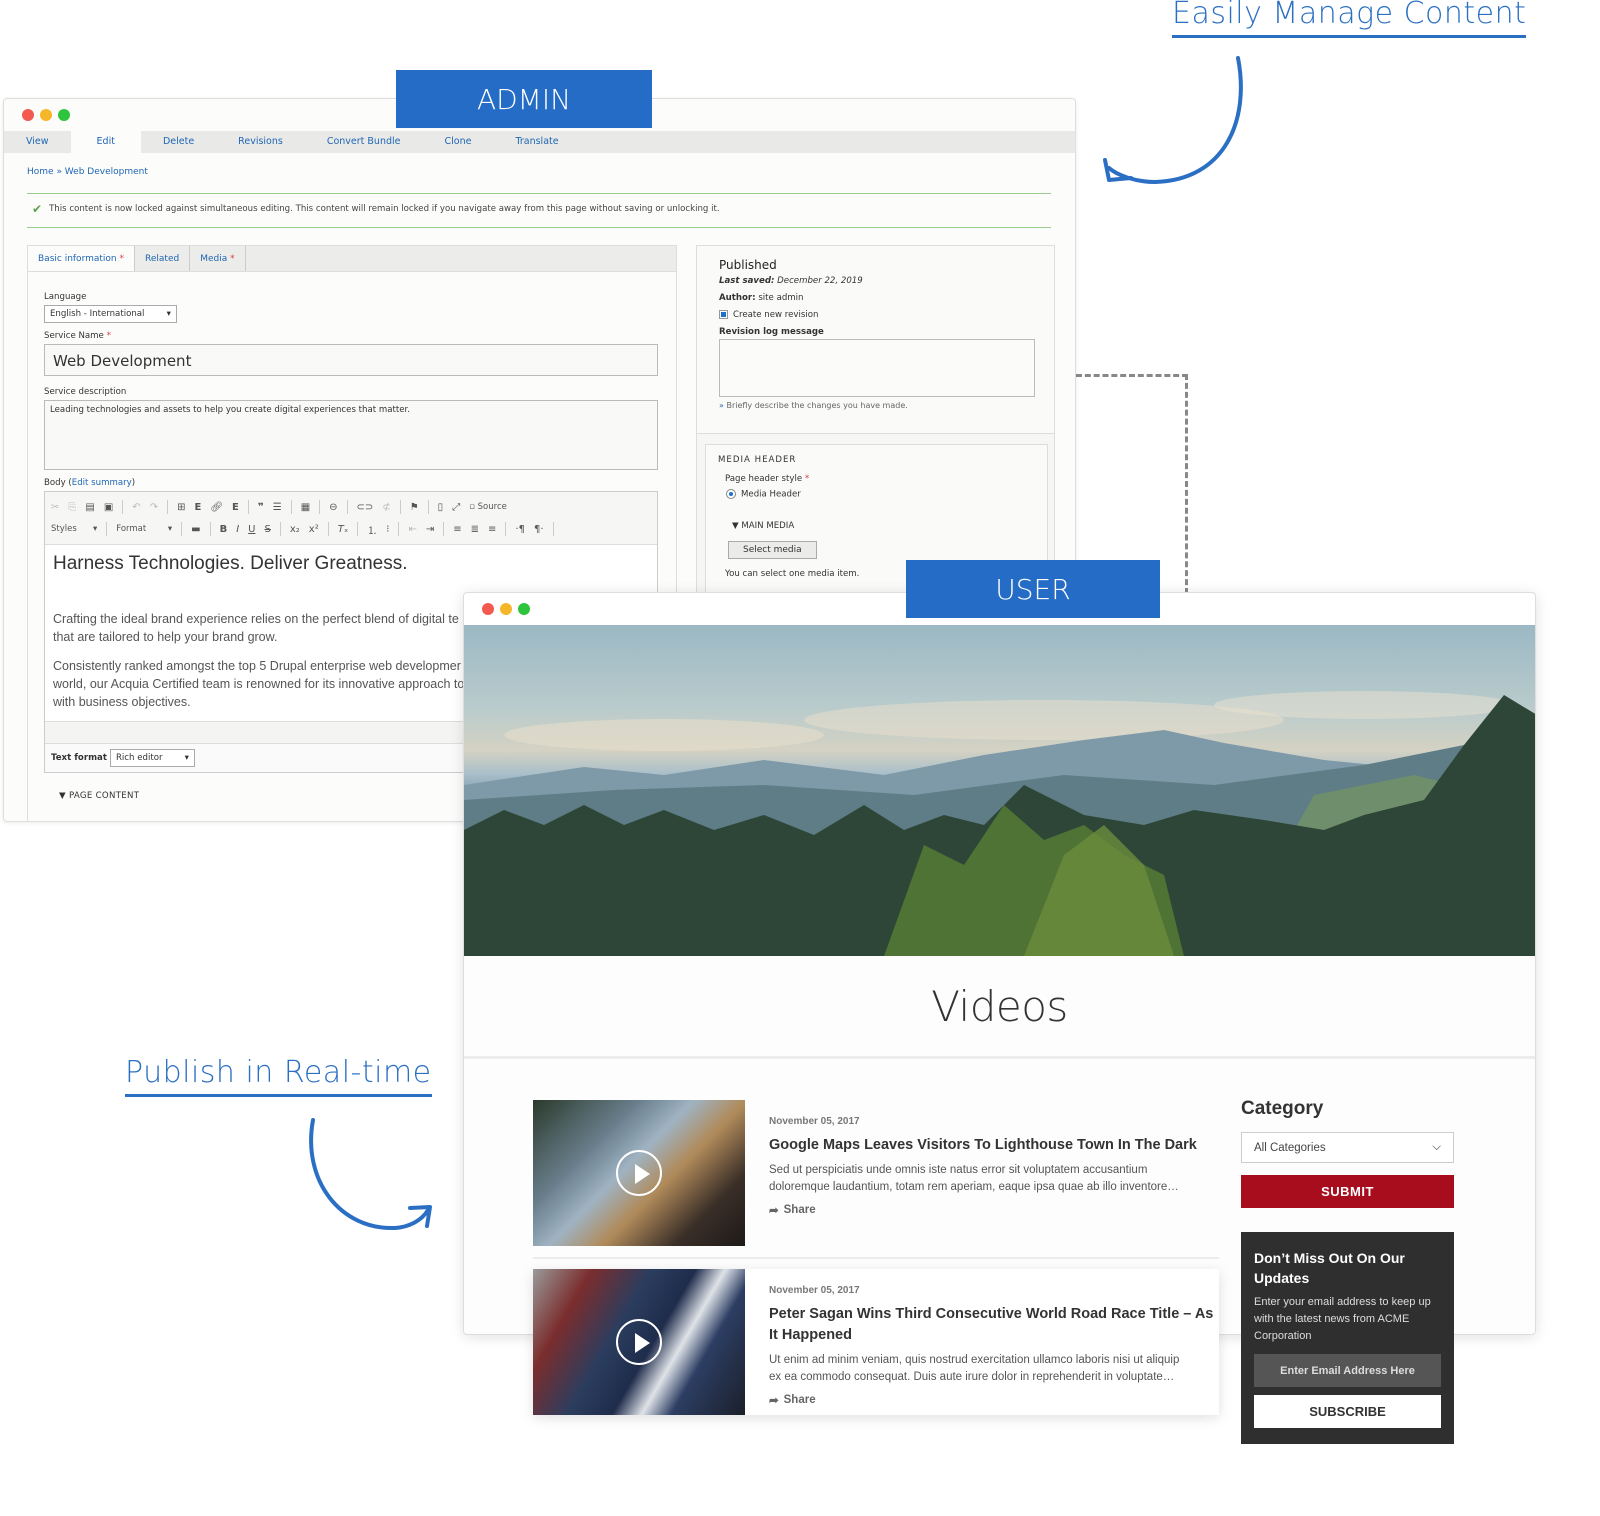  Describe the element at coordinates (261, 507) in the screenshot. I see `blockquote-icon: ❞` at that location.